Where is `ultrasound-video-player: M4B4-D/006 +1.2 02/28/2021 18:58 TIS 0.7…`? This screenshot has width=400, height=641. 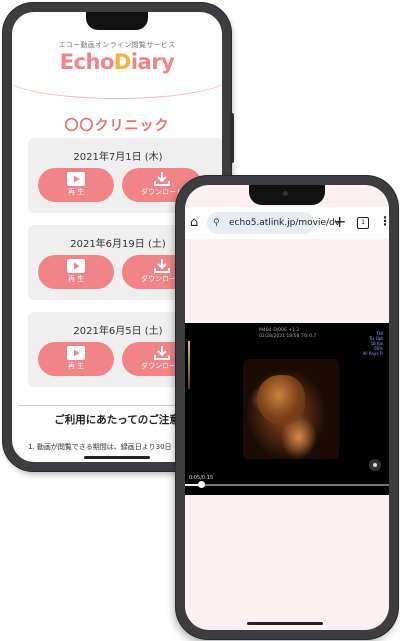 ultrasound-video-player: M4B4-D/006 +1.2 02/28/2021 18:58 TIS 0.7… is located at coordinates (287, 409).